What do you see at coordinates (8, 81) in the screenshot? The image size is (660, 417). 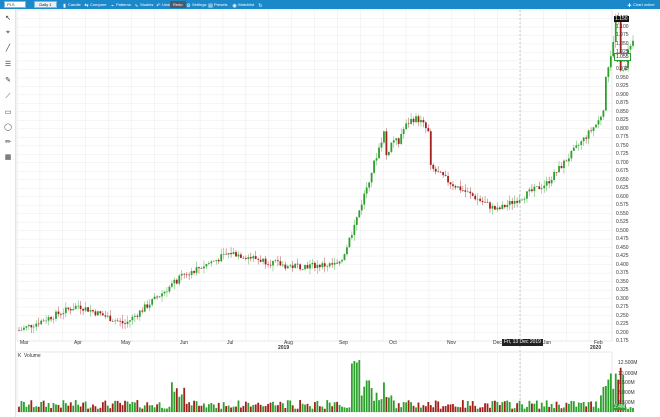 I see `brush-icon: ✎` at bounding box center [8, 81].